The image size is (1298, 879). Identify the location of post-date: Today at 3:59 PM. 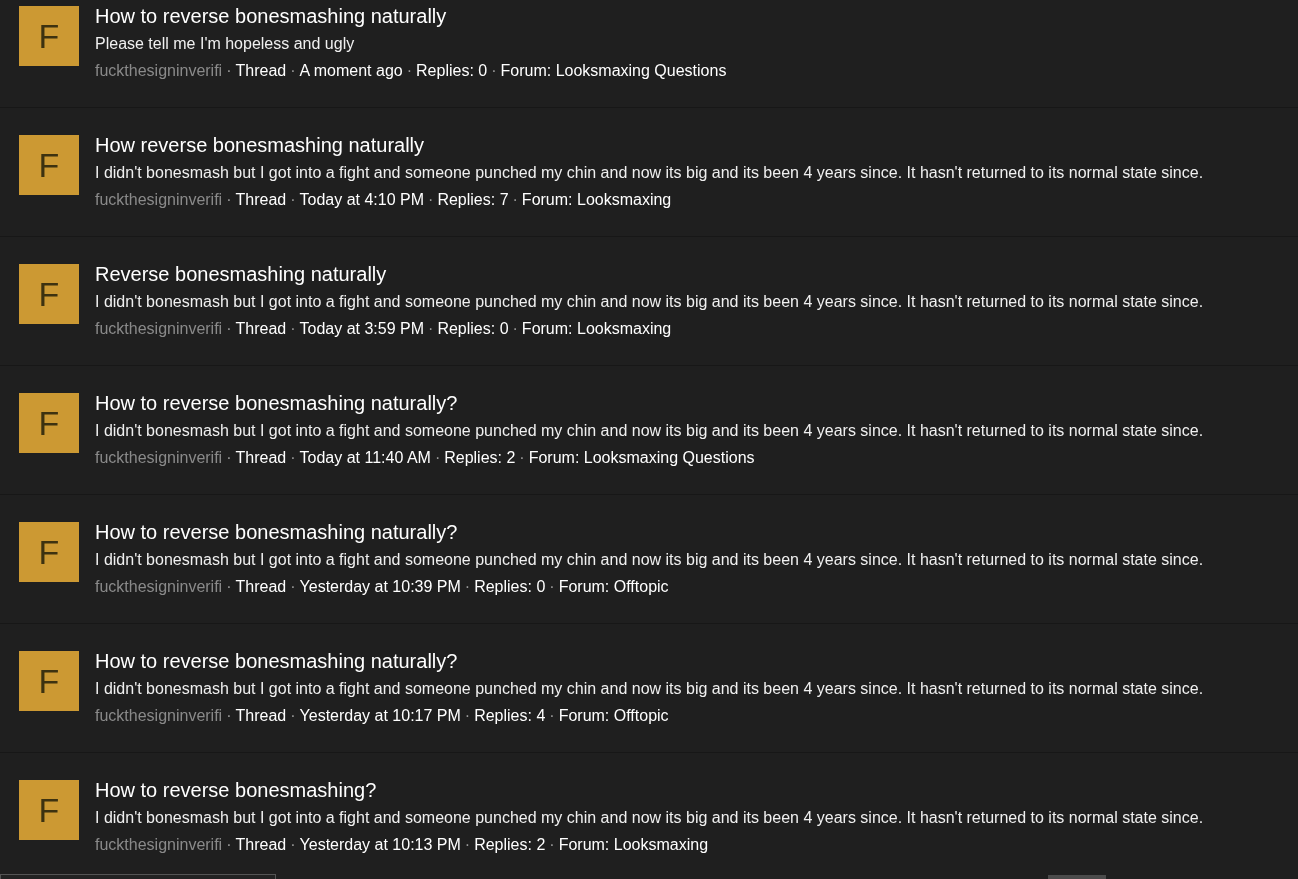
(362, 329).